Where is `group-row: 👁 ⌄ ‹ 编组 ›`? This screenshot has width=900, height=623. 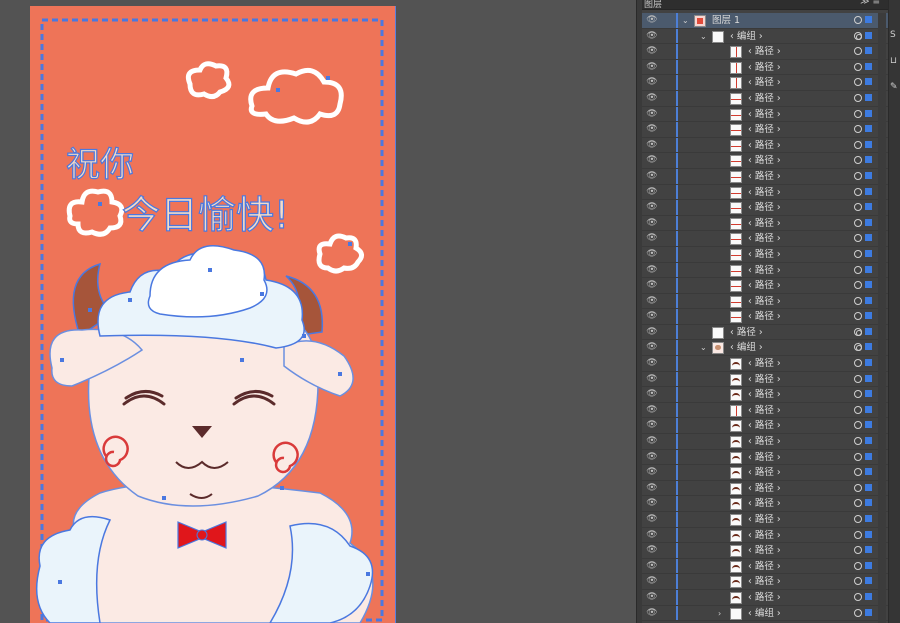 group-row: 👁 ⌄ ‹ 编组 › is located at coordinates (765, 348).